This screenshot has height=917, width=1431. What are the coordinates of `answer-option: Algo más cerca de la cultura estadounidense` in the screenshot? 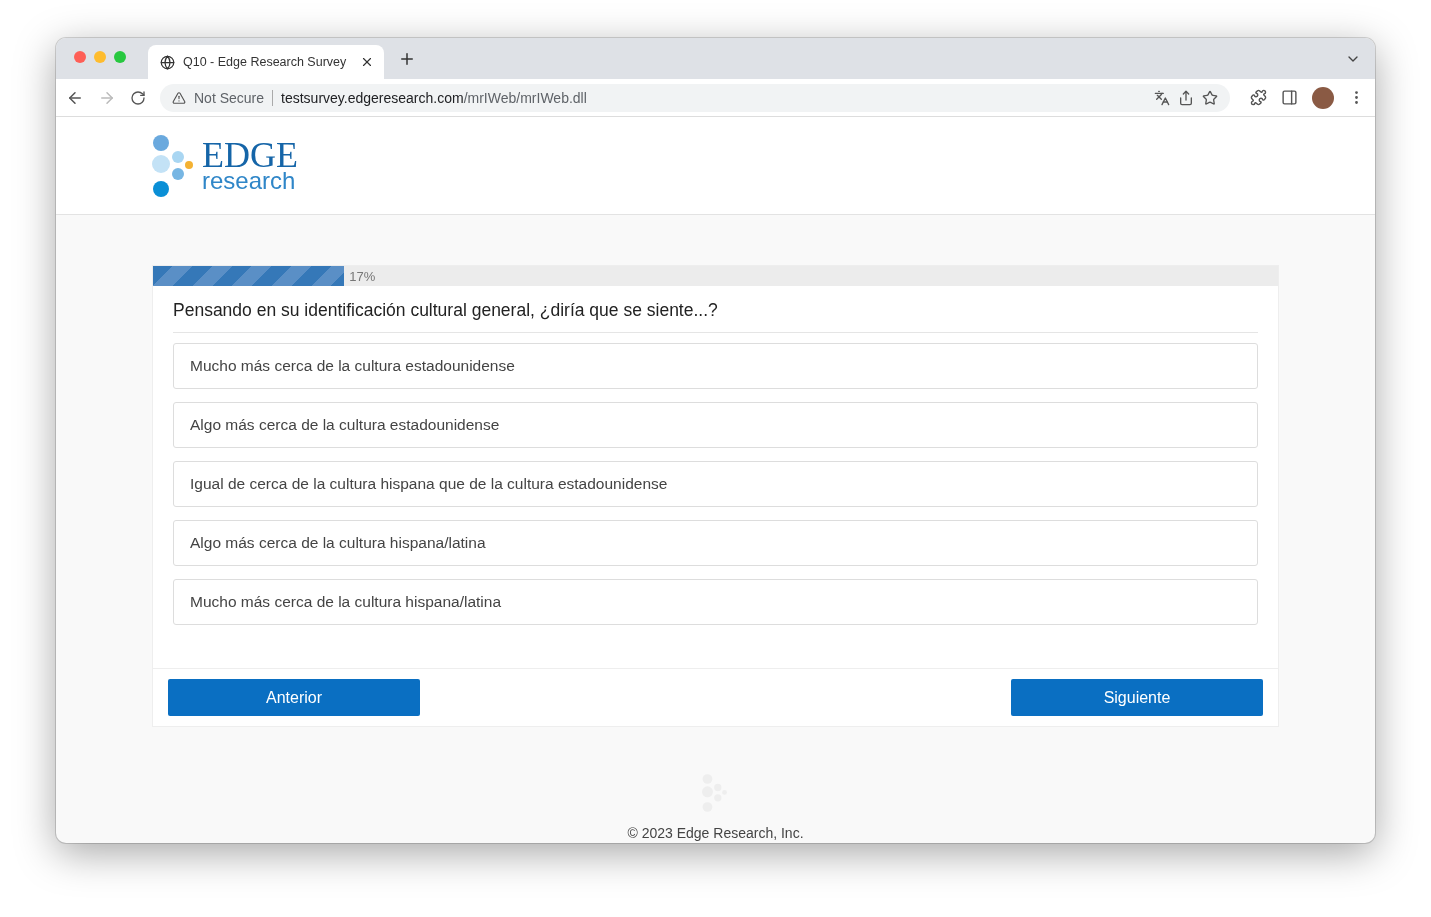 It's located at (715, 425).